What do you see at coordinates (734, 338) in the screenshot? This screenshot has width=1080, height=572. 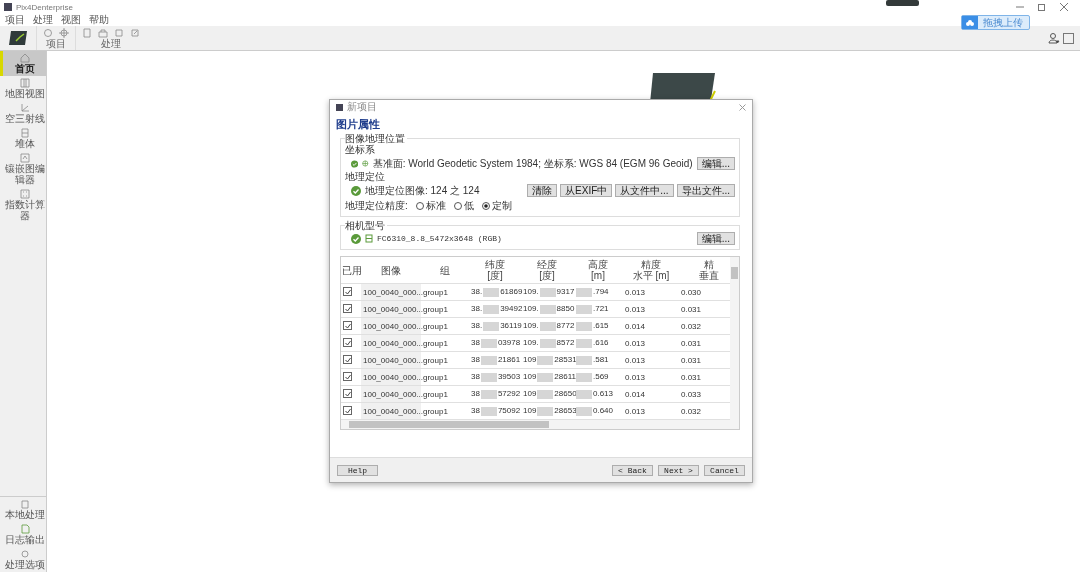 I see `vertical-scrollbar` at bounding box center [734, 338].